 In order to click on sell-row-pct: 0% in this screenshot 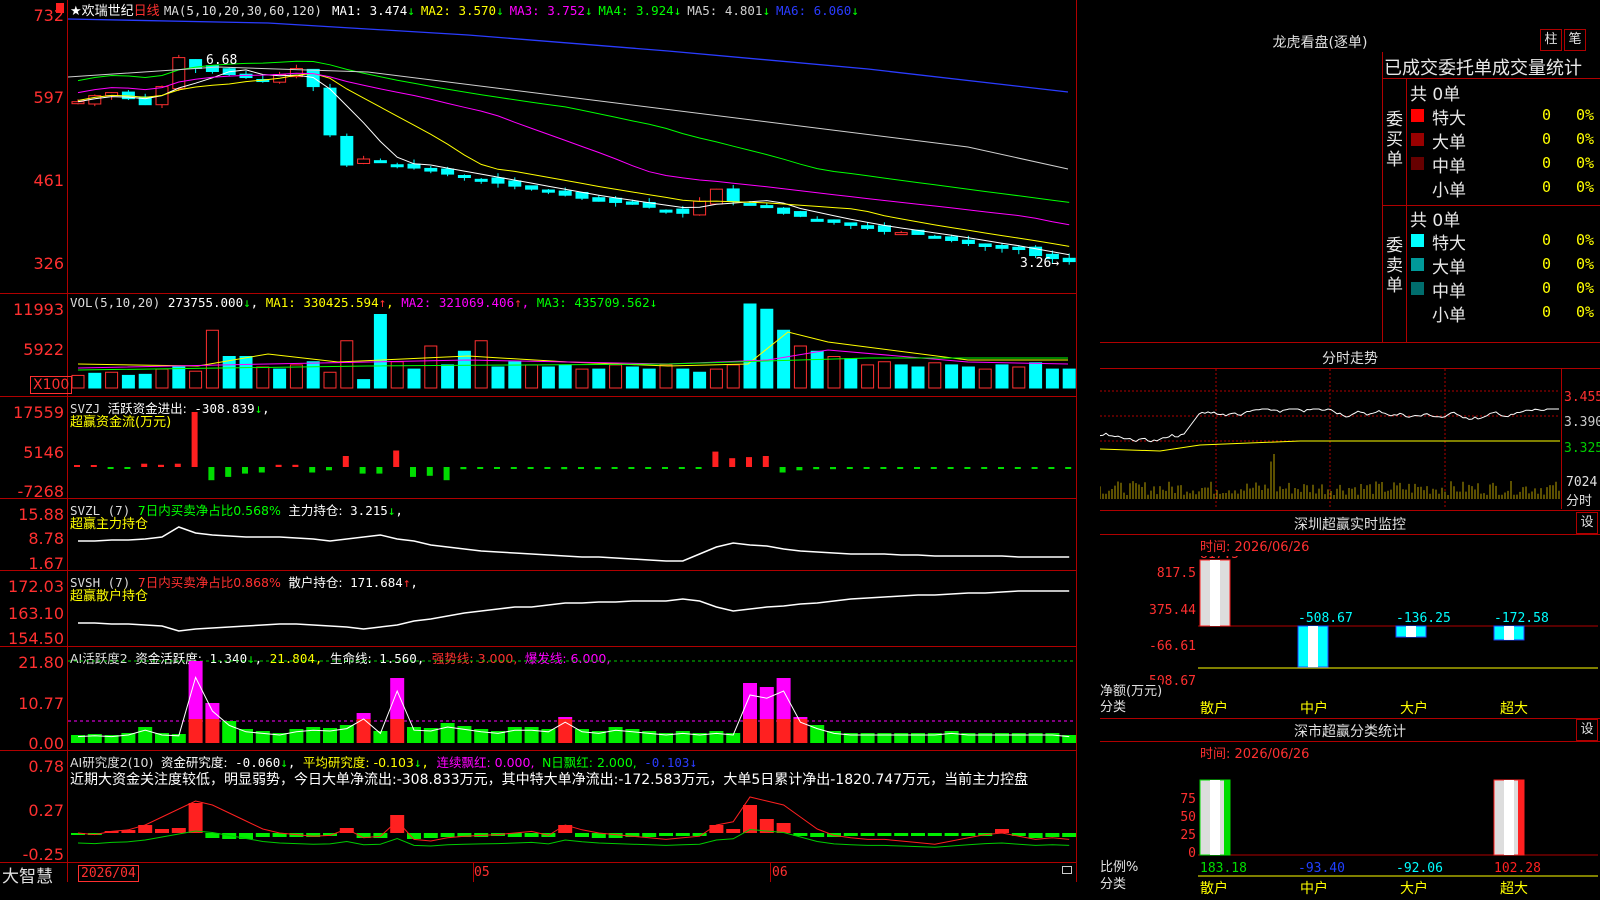, I will do `click(1585, 240)`.